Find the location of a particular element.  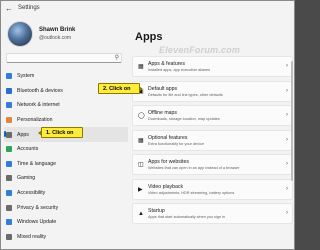

card-title: Offline maps is located at coordinates (163, 113).